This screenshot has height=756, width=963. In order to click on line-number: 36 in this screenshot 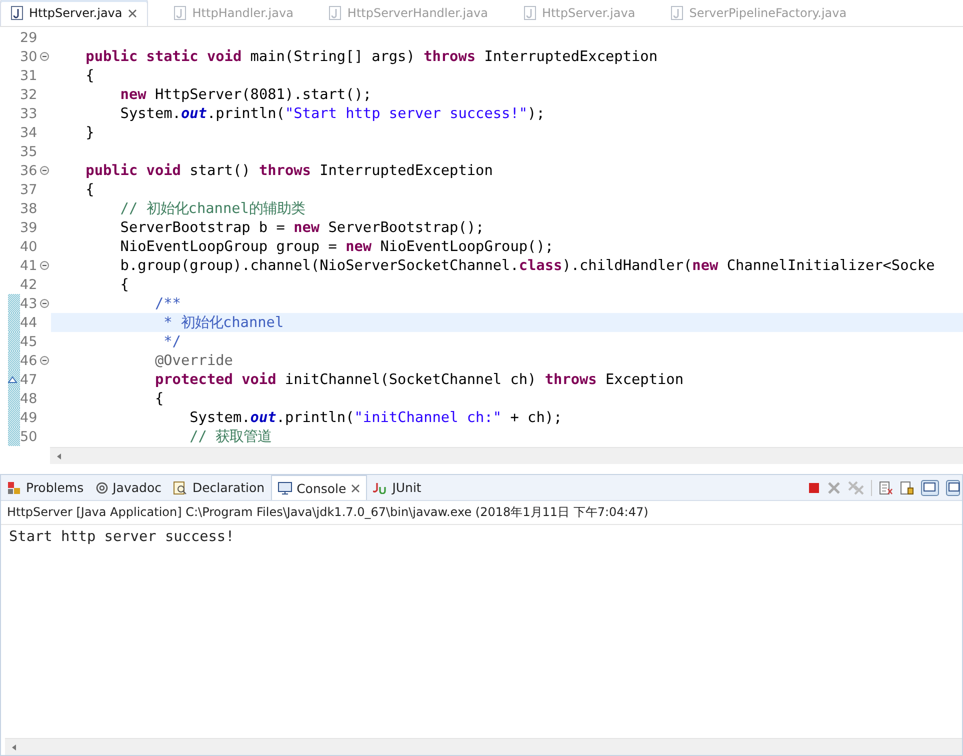, I will do `click(29, 170)`.